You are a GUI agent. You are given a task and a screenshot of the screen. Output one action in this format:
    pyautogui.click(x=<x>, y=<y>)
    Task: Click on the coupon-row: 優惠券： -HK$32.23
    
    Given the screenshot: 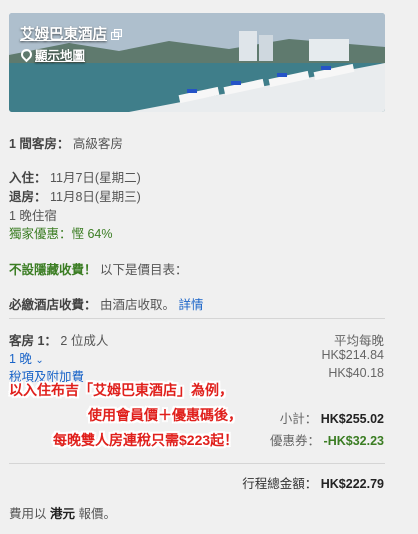 What is the action you would take?
    pyautogui.click(x=327, y=439)
    